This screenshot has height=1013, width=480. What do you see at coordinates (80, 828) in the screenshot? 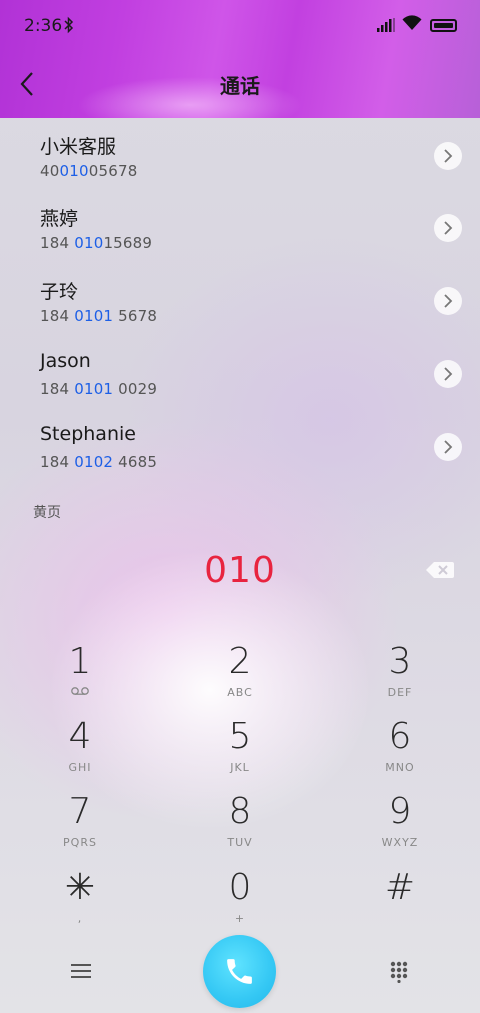
I see `key-7: 7 PQRS` at bounding box center [80, 828].